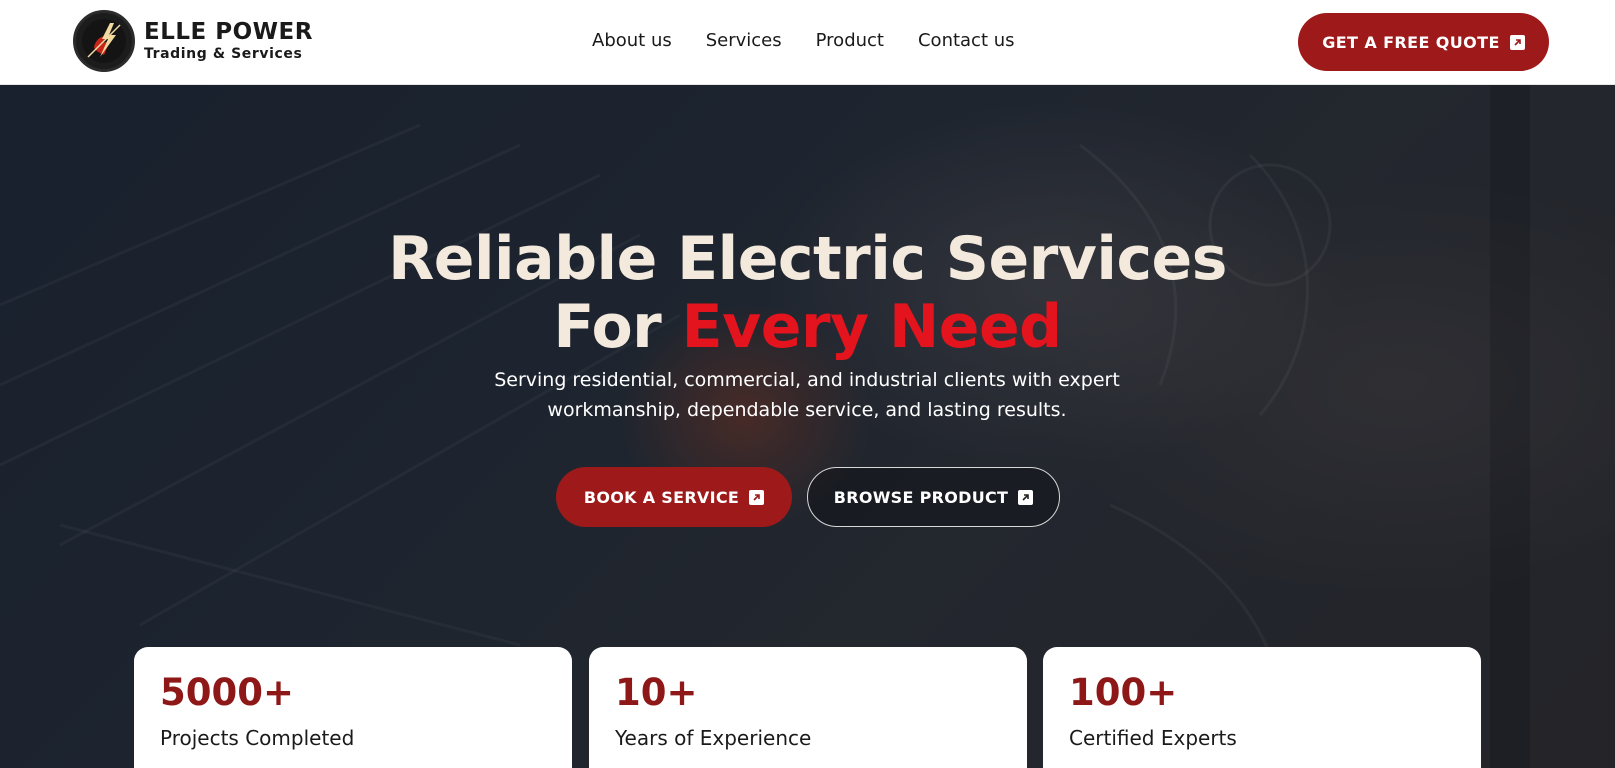  What do you see at coordinates (921, 497) in the screenshot?
I see `browse-product-label: BROWSE PRODUCT` at bounding box center [921, 497].